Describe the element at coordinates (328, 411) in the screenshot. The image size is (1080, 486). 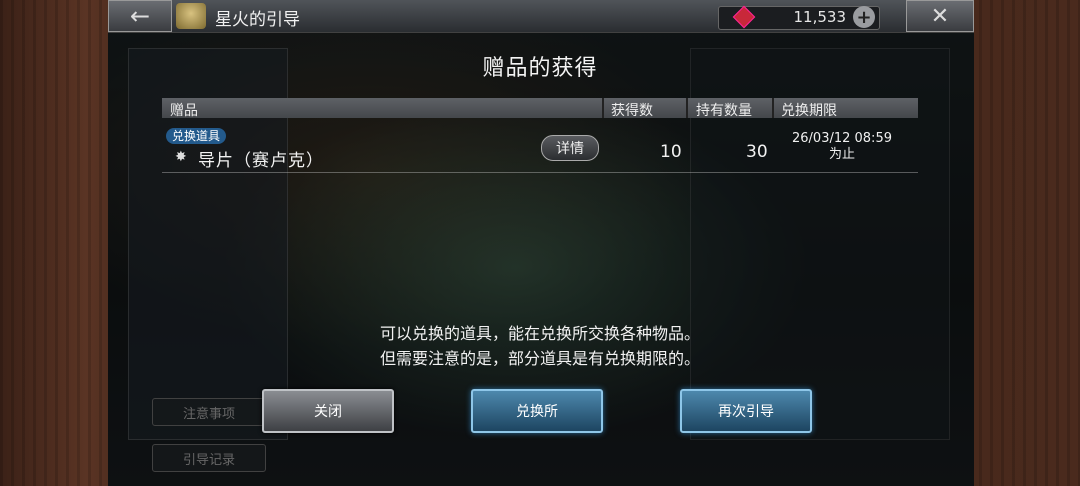
I see `close-button: 关闭` at that location.